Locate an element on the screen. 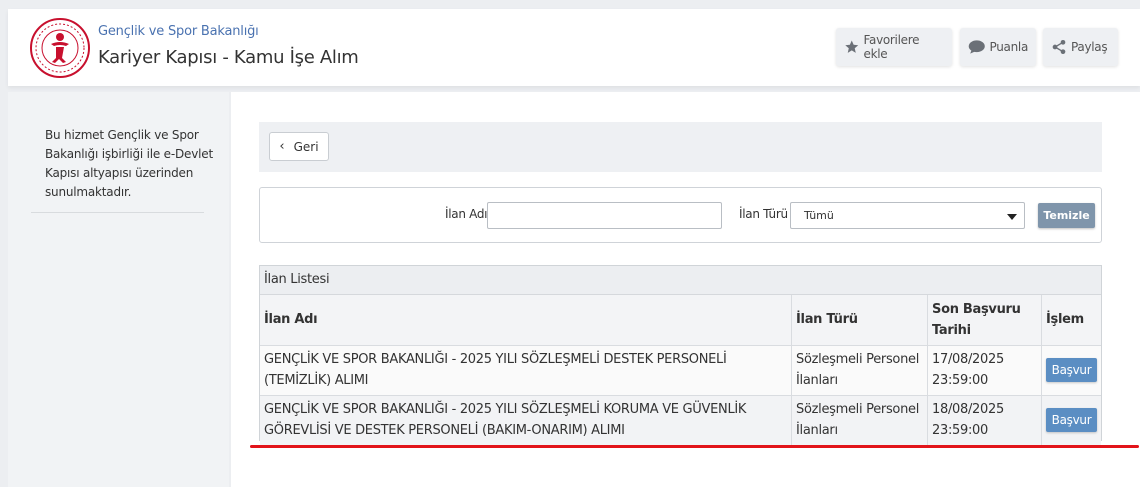 The height and width of the screenshot is (487, 1140). favorite-label: Favorilere ekle is located at coordinates (891, 47).